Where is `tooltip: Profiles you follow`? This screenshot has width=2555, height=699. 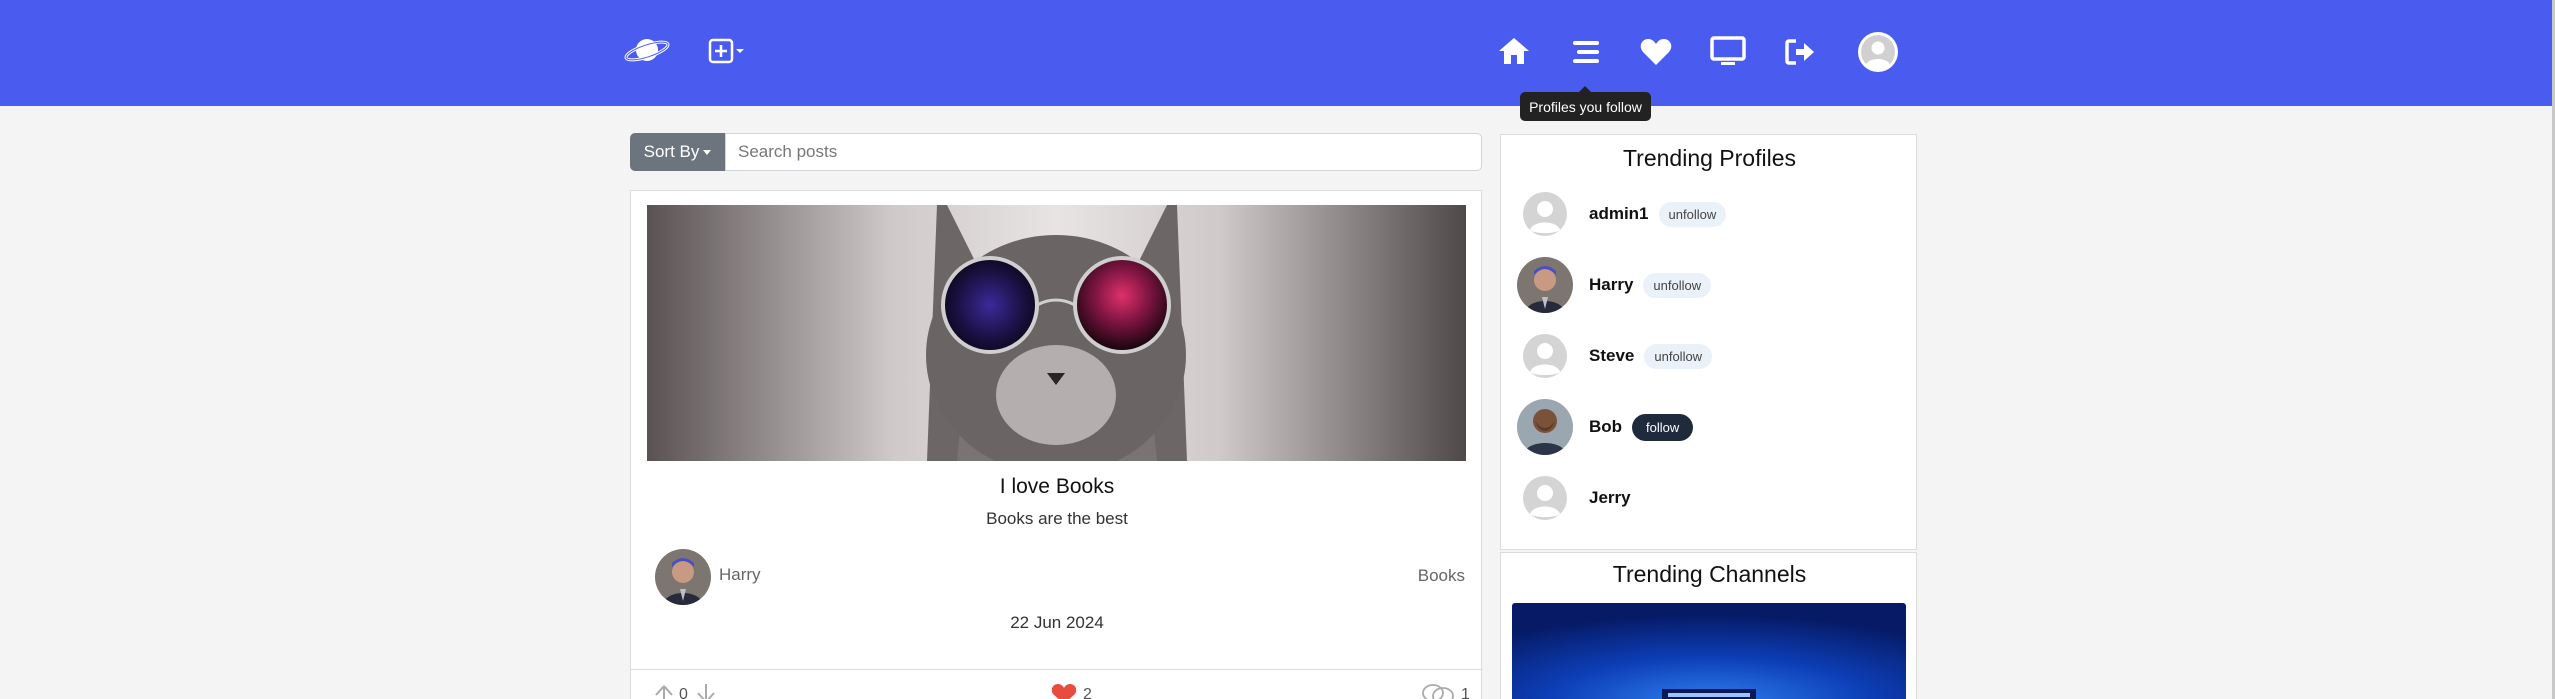
tooltip: Profiles you follow is located at coordinates (1585, 103).